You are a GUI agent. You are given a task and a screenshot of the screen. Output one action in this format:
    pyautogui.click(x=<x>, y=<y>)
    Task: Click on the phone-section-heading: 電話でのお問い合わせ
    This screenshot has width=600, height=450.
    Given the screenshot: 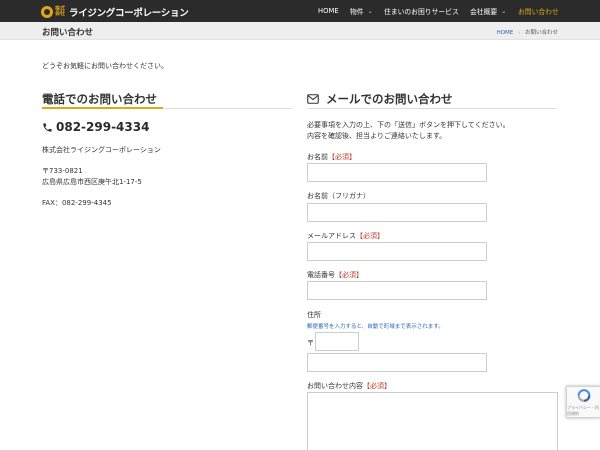 What is the action you would take?
    pyautogui.click(x=99, y=99)
    